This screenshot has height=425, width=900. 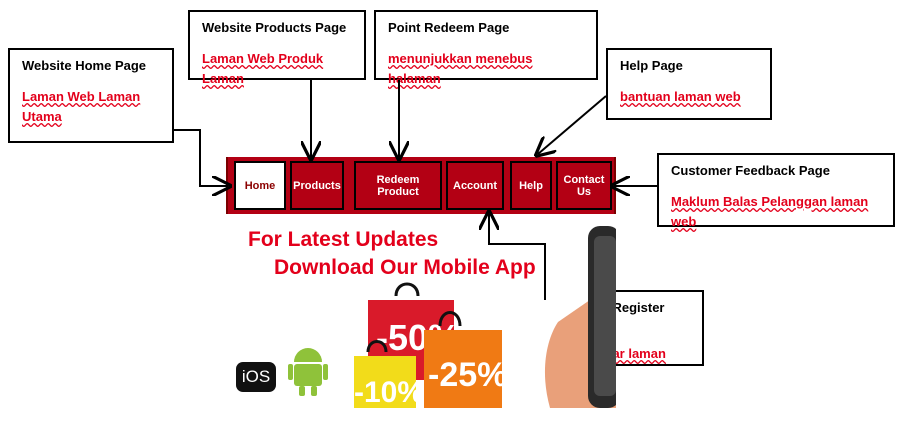 What do you see at coordinates (260, 185) in the screenshot?
I see `nav-home-button: Home` at bounding box center [260, 185].